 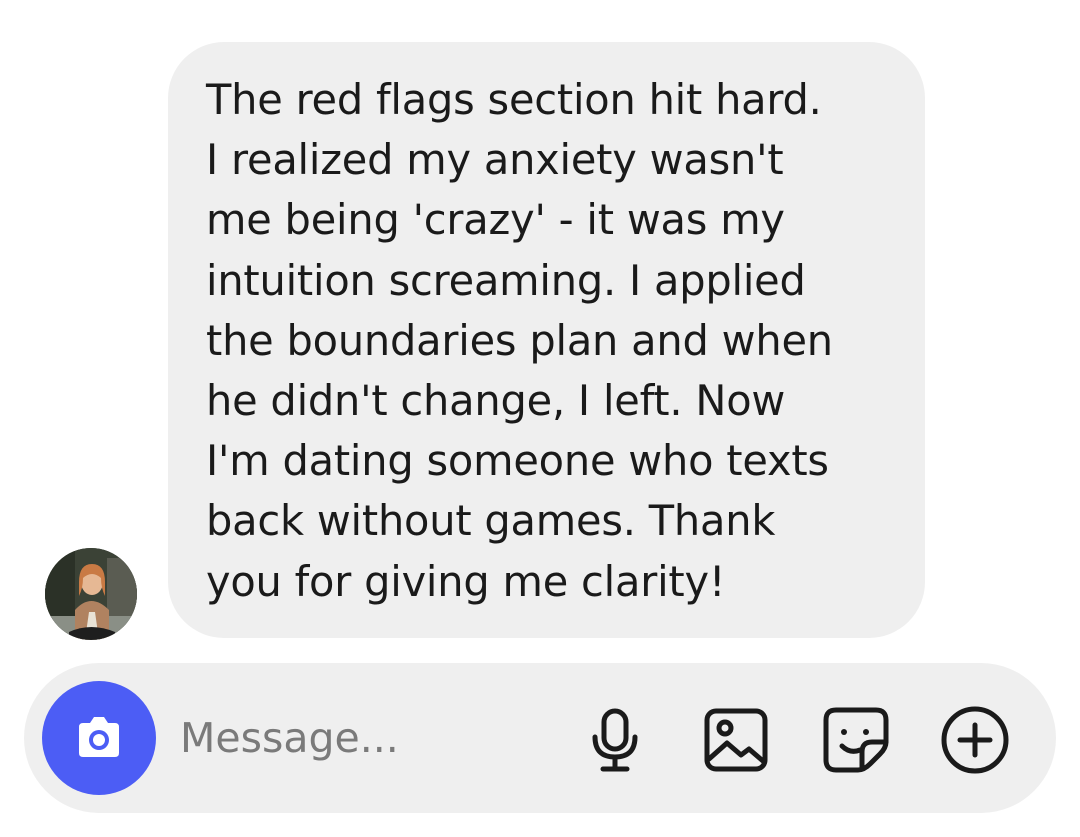 I want to click on avatar, so click(x=91, y=594).